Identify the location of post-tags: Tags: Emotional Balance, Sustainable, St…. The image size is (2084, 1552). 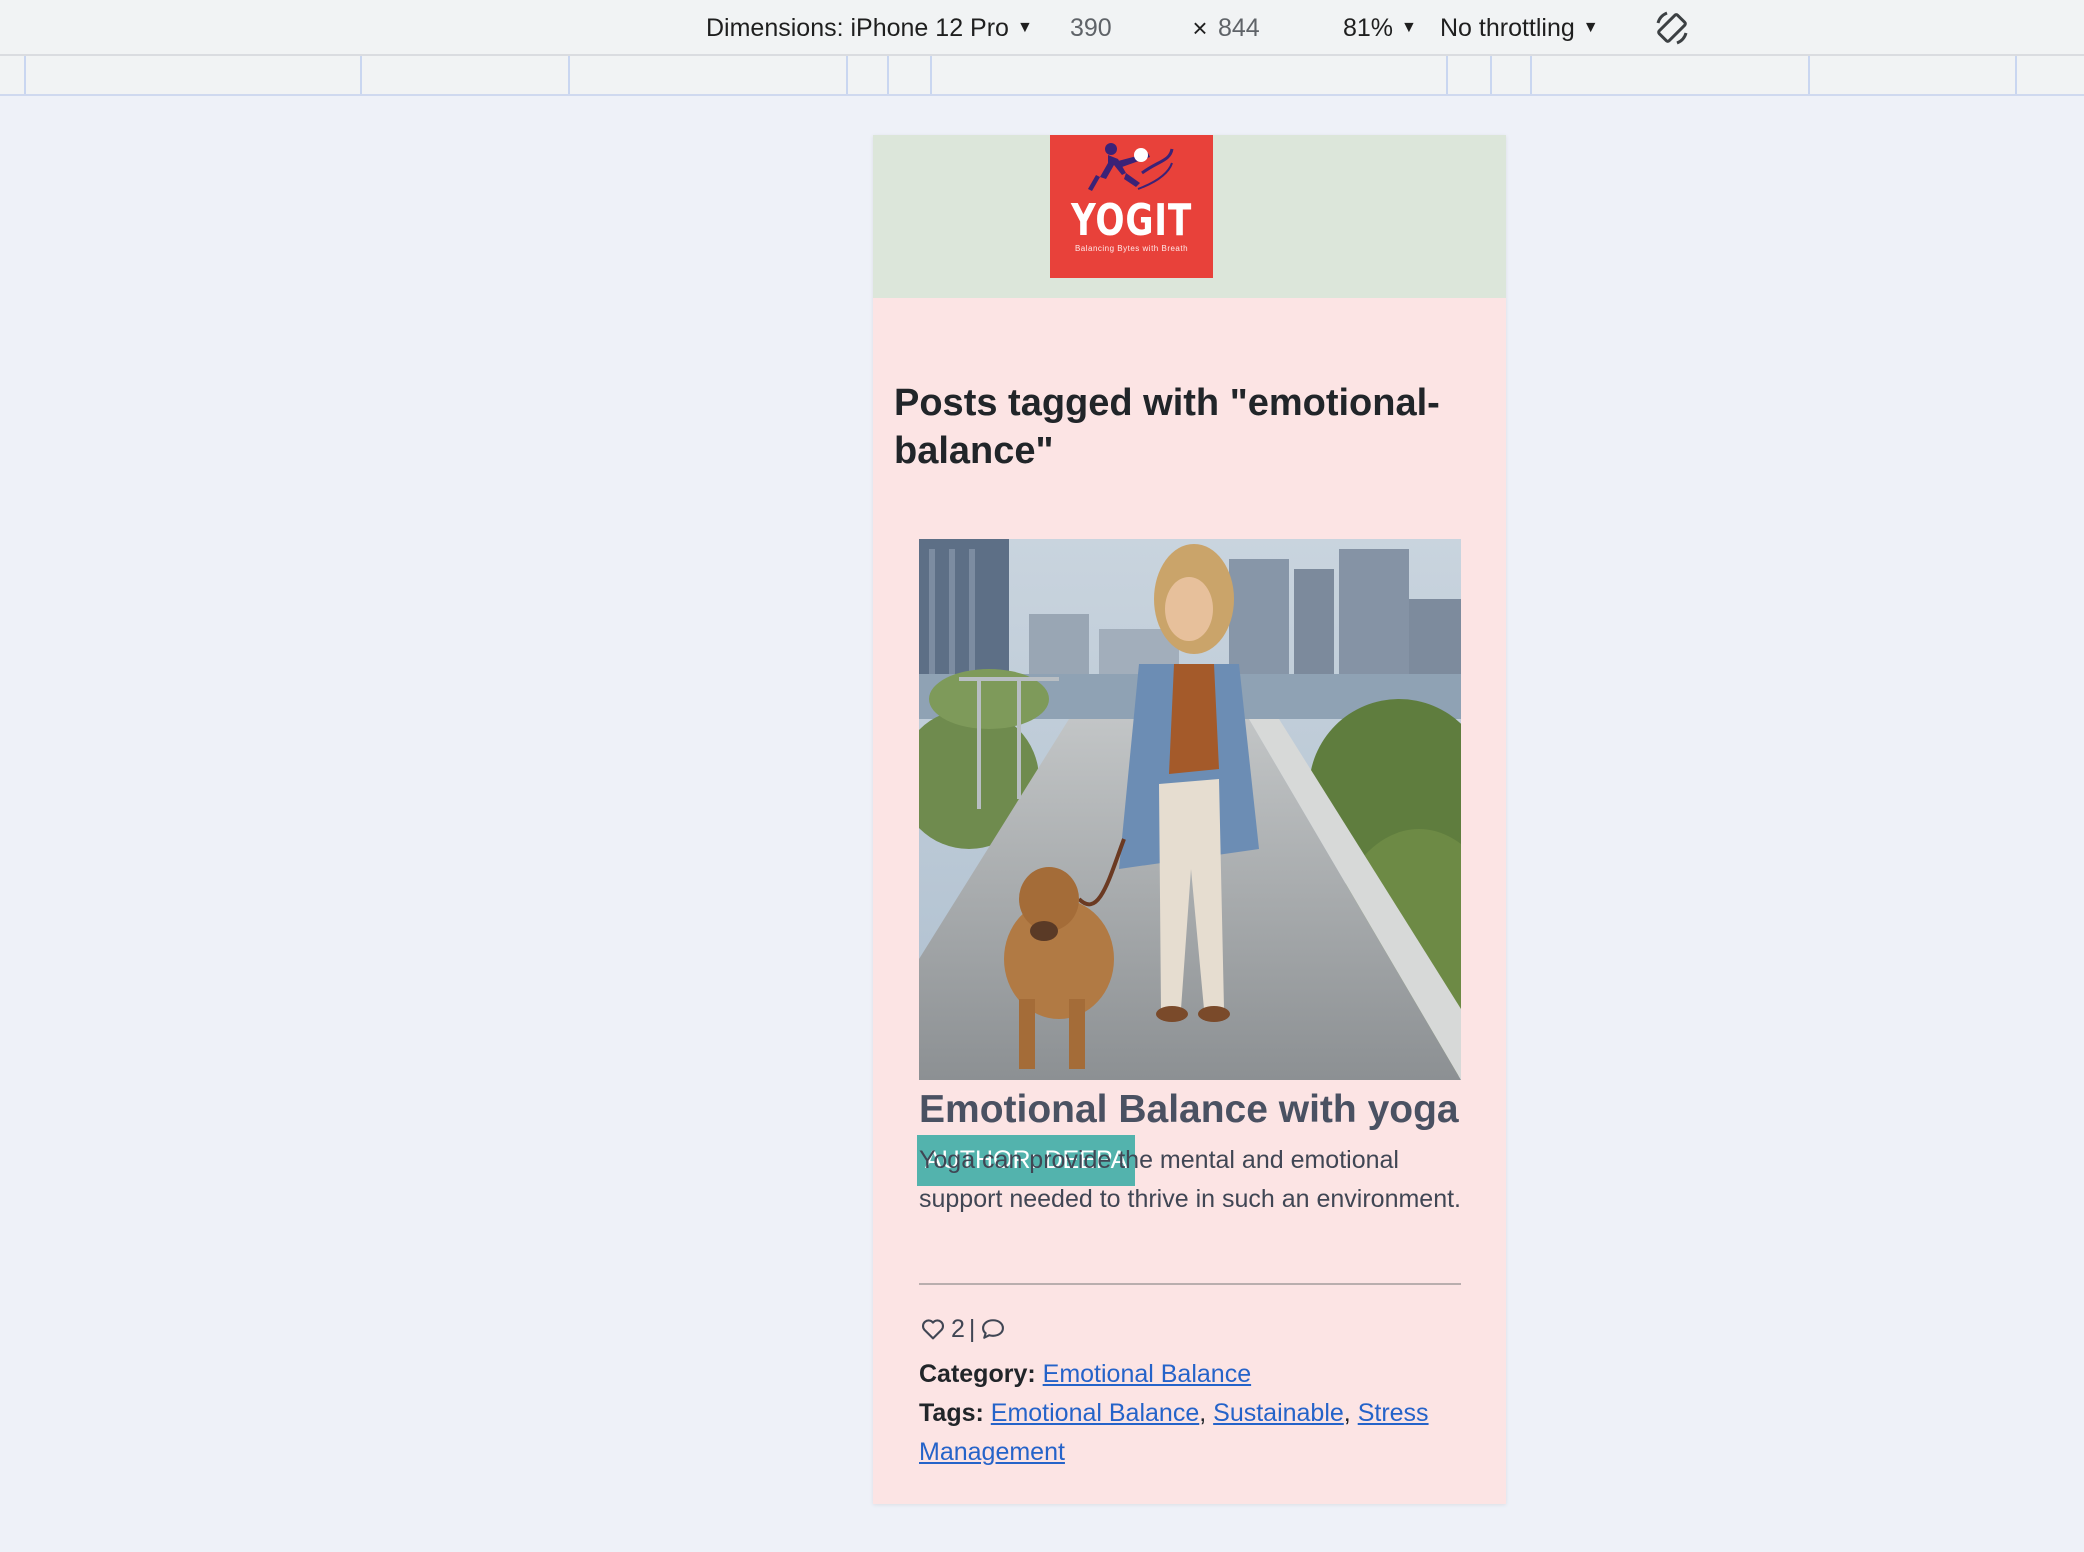
(1190, 1433).